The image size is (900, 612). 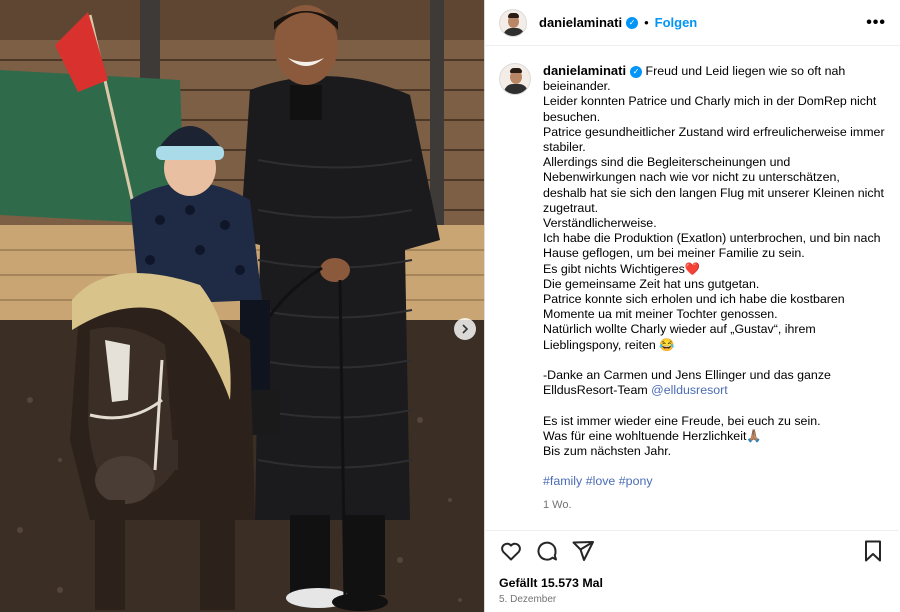 I want to click on more-options-icon: •••, so click(x=876, y=23).